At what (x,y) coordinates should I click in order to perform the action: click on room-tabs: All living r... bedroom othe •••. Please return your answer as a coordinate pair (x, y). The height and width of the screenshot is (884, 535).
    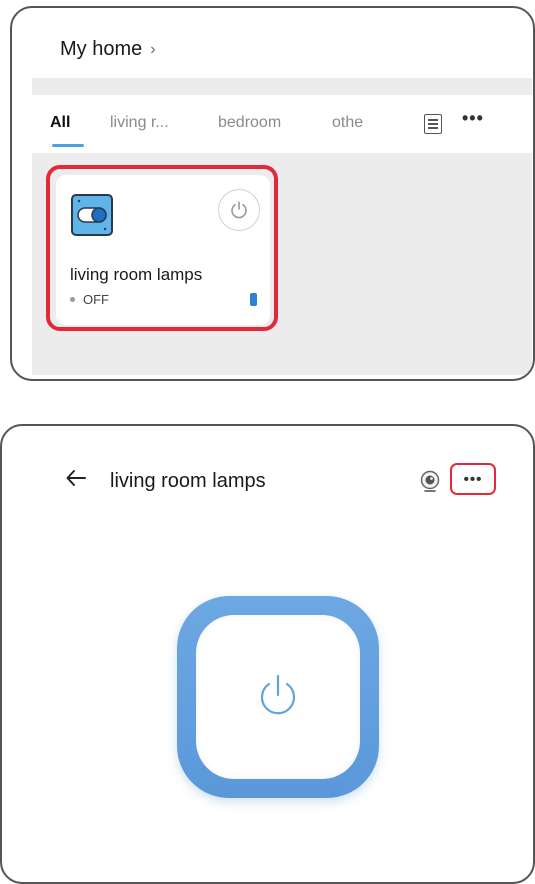
    Looking at the image, I should click on (282, 128).